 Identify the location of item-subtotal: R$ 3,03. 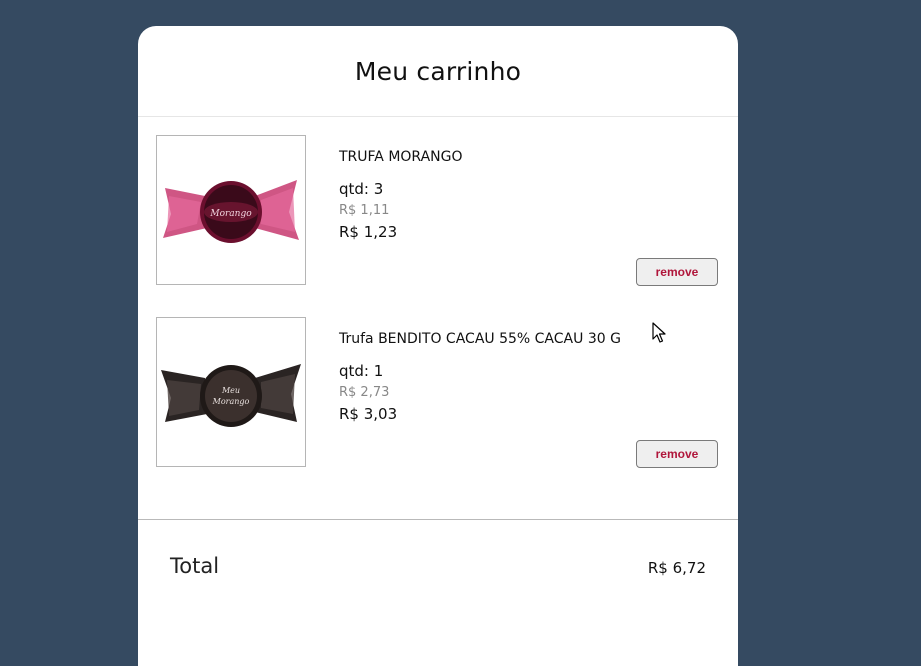
(368, 414).